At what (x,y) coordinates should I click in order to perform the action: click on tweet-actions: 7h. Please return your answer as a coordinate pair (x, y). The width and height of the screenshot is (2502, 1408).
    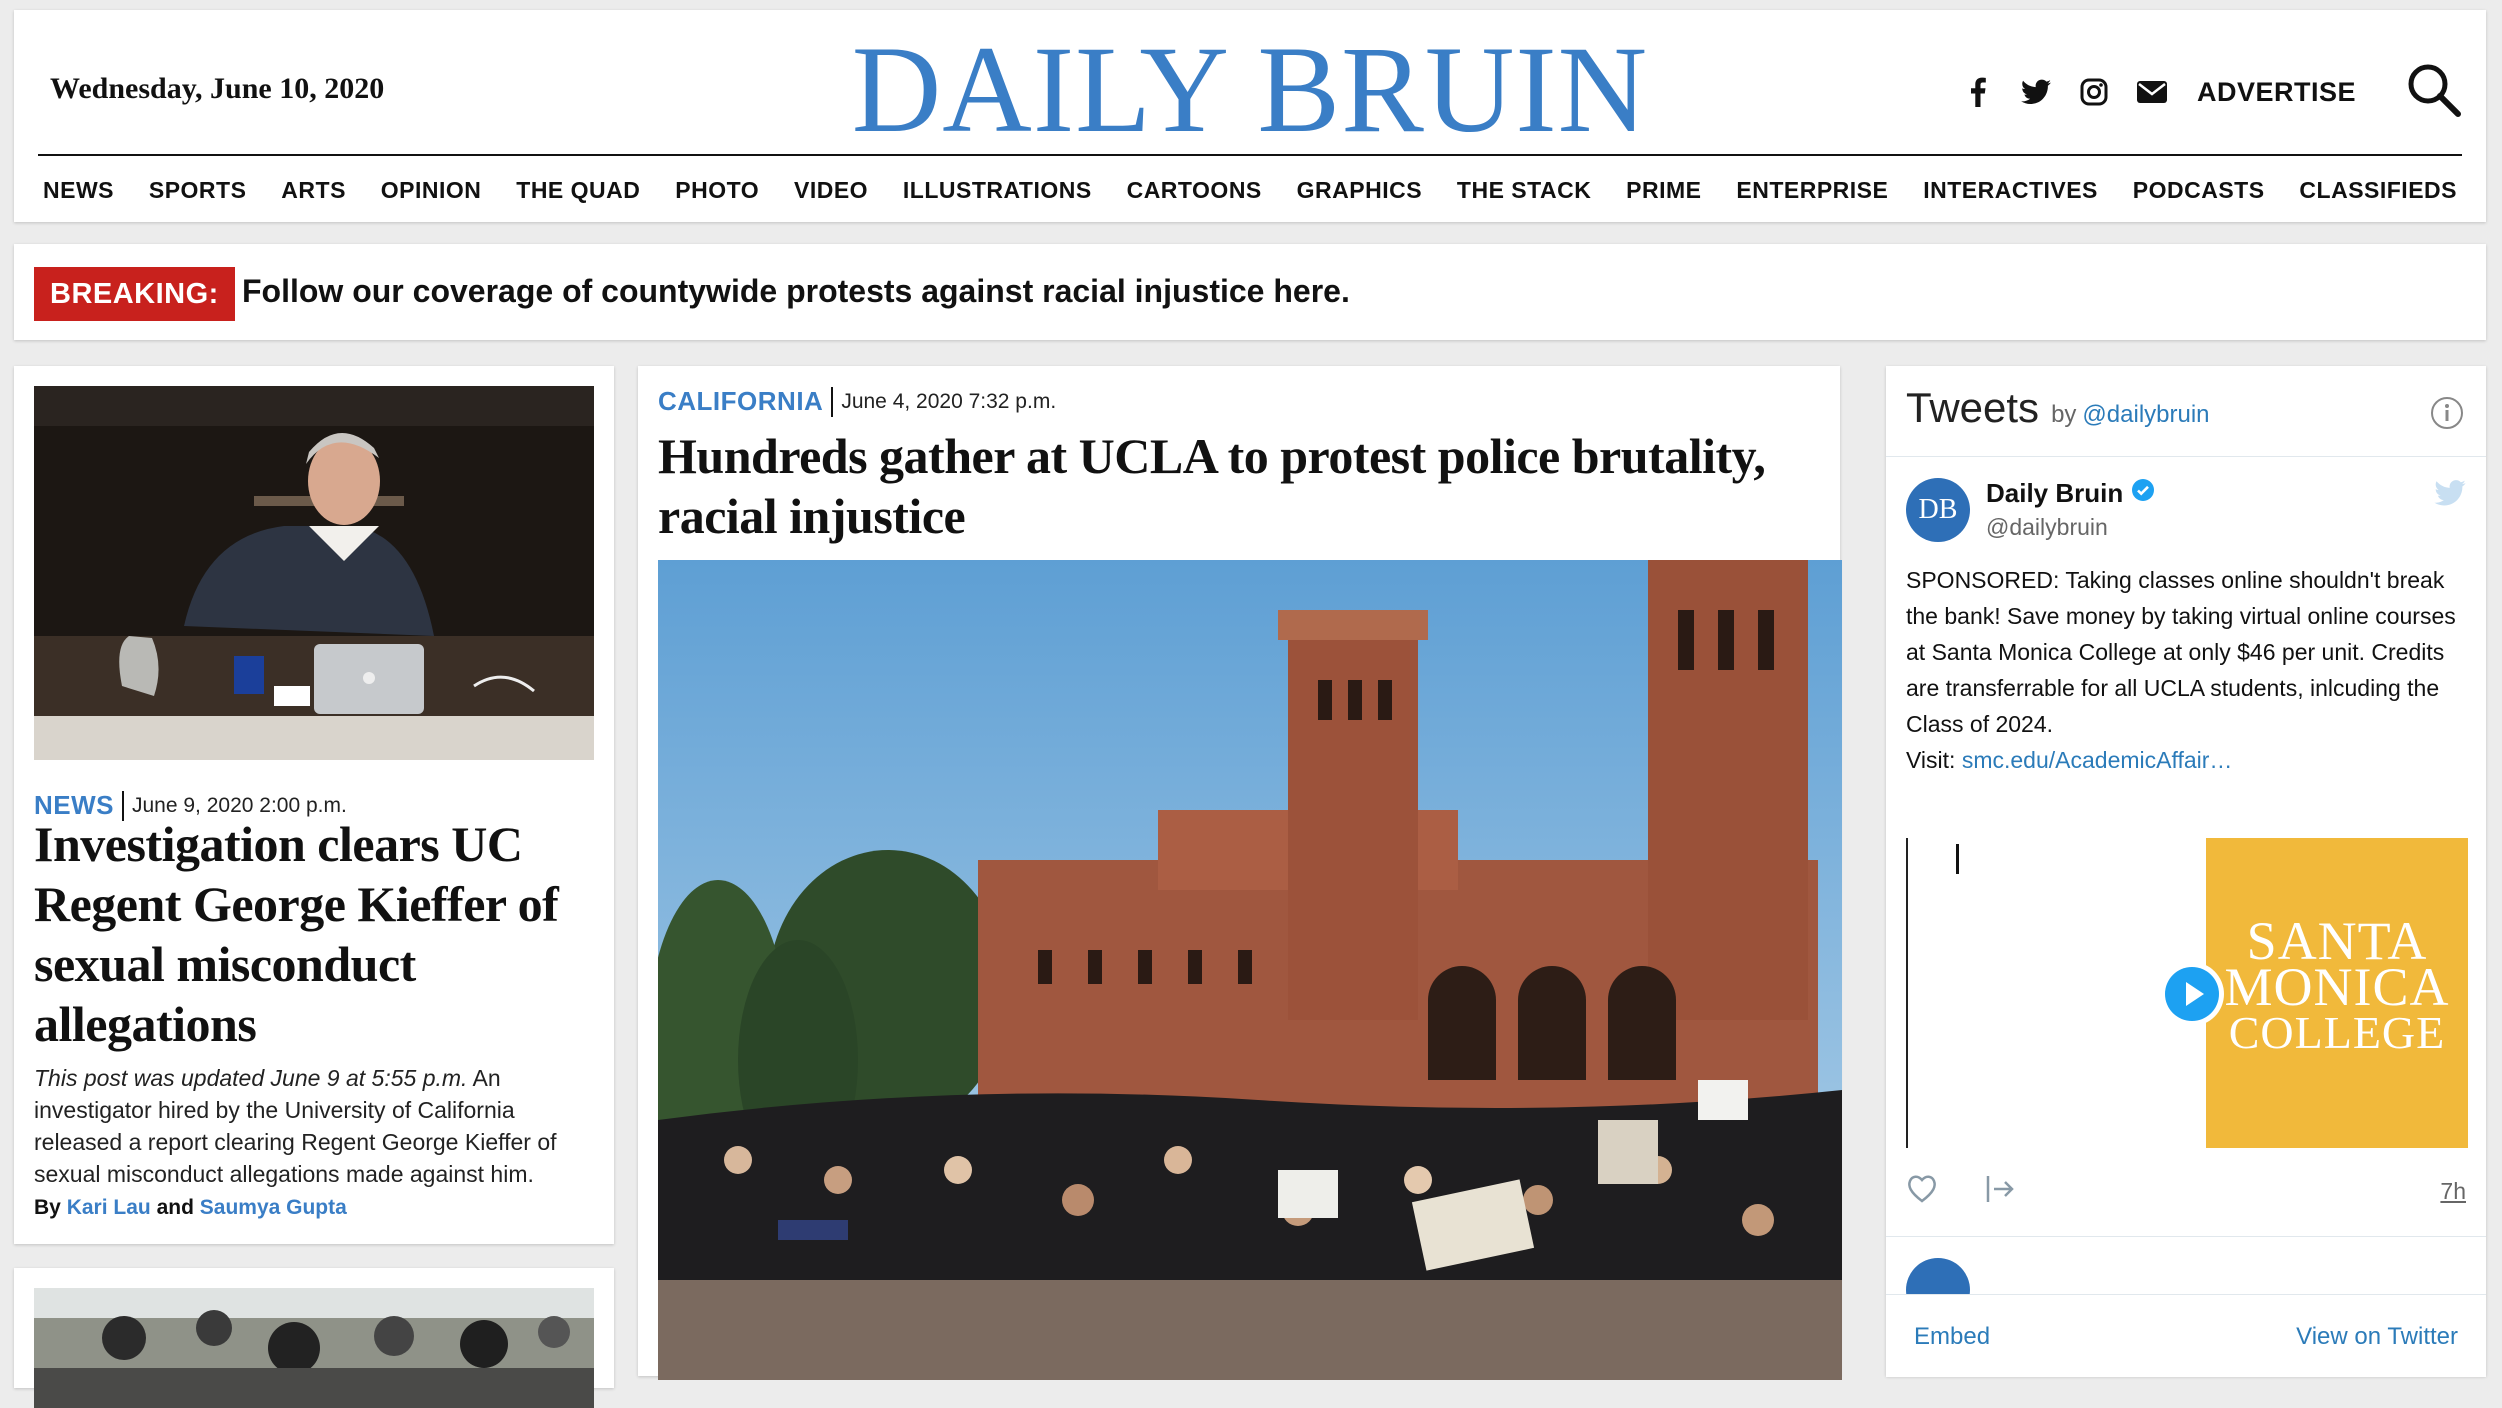
    Looking at the image, I should click on (2186, 1192).